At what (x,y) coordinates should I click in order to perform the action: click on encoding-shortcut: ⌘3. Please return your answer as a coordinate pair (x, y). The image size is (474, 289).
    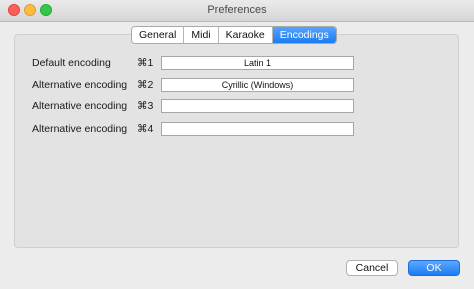
    Looking at the image, I should click on (145, 106).